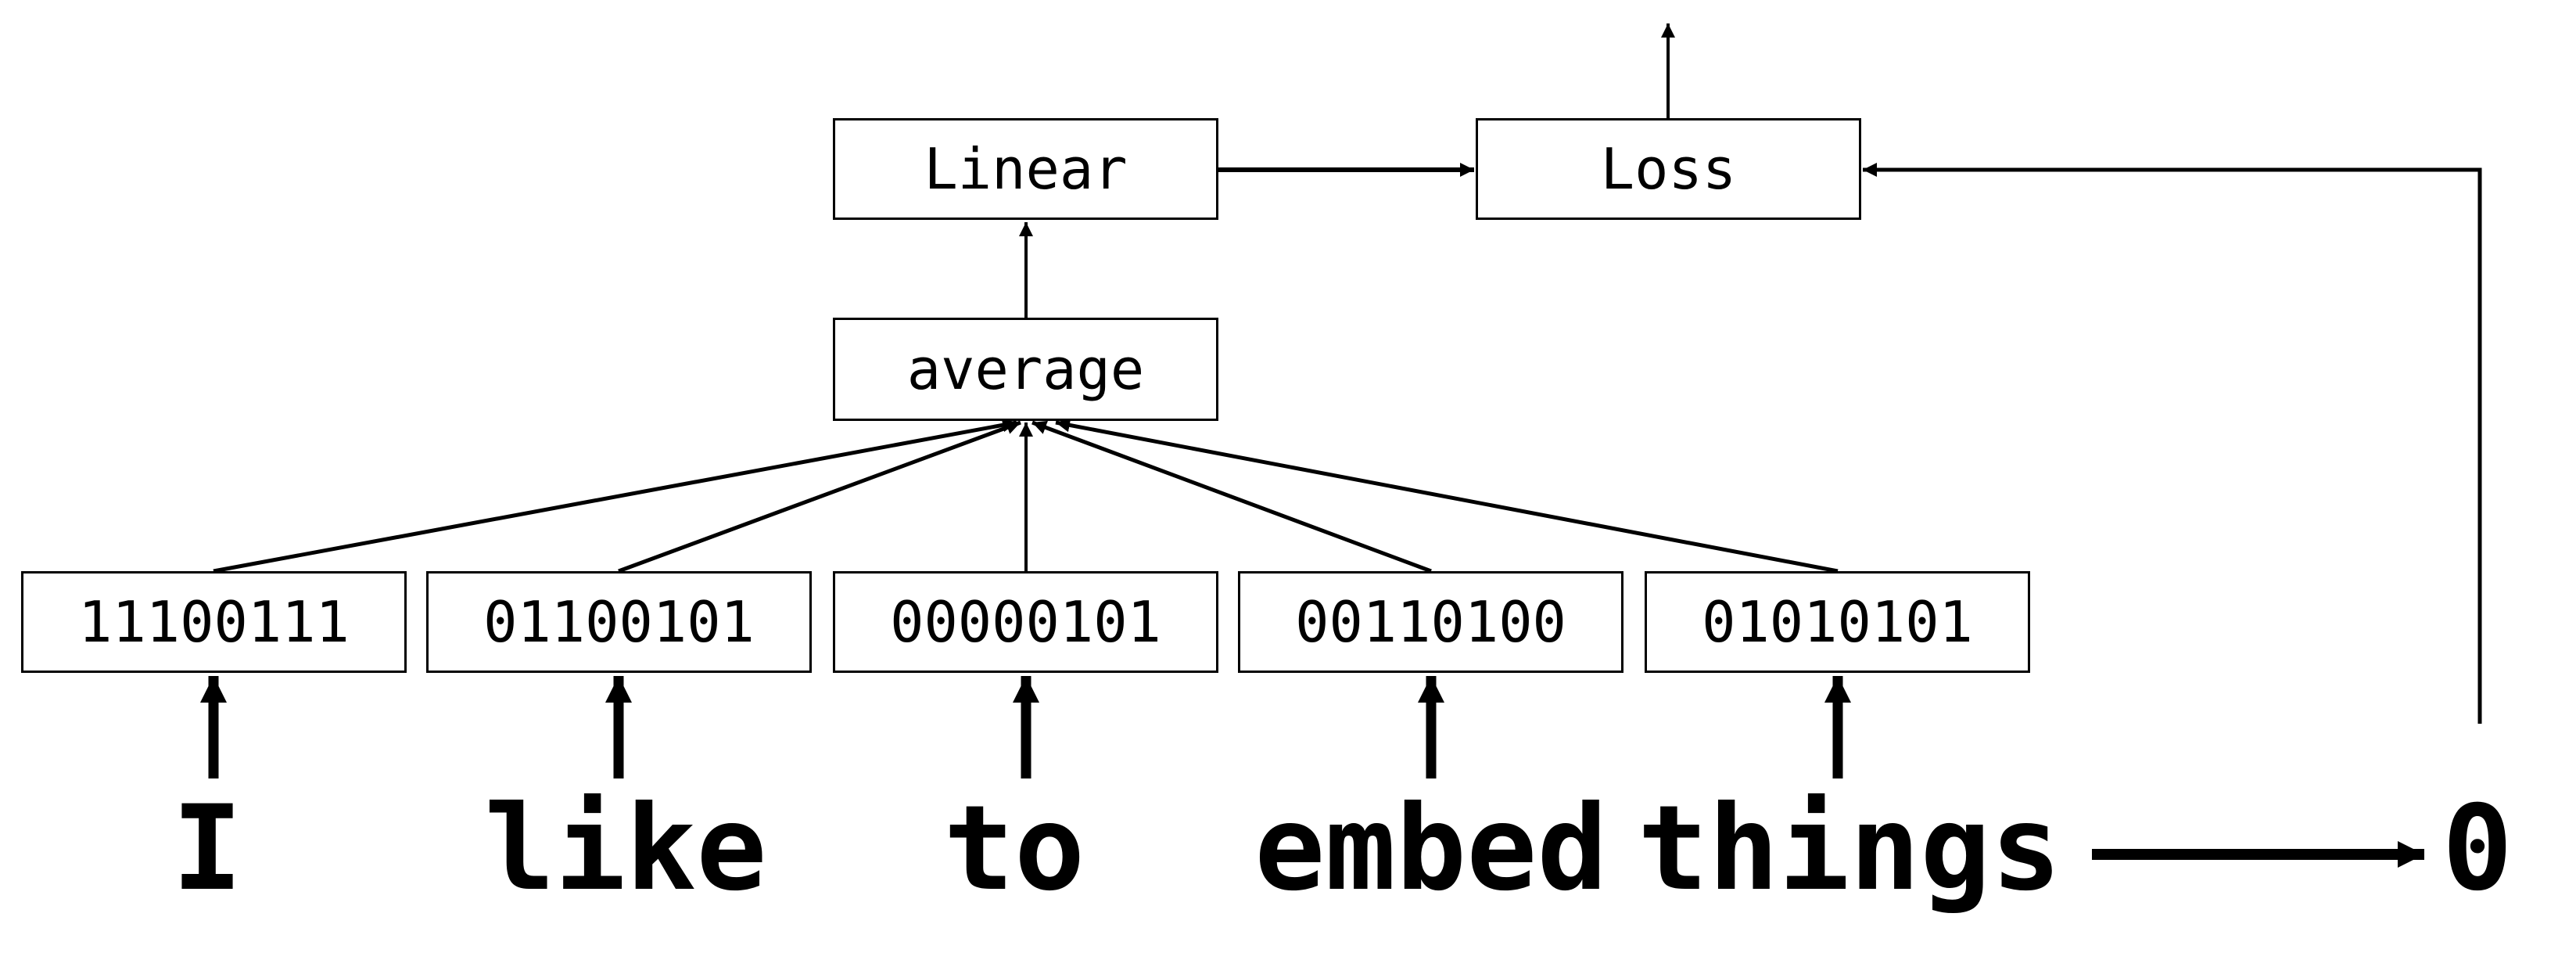 The image size is (2576, 978). What do you see at coordinates (1025, 727) in the screenshot?
I see `token-arrows` at bounding box center [1025, 727].